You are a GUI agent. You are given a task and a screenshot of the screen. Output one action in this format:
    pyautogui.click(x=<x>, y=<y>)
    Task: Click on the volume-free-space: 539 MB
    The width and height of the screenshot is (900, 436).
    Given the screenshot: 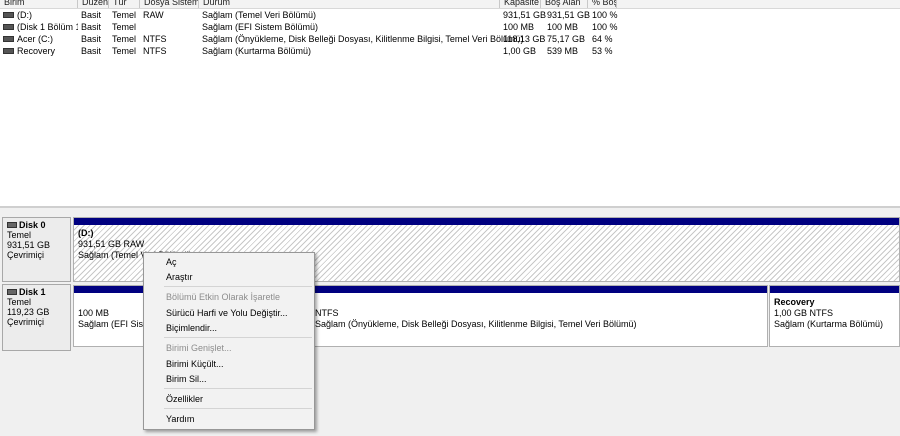 What is the action you would take?
    pyautogui.click(x=563, y=51)
    